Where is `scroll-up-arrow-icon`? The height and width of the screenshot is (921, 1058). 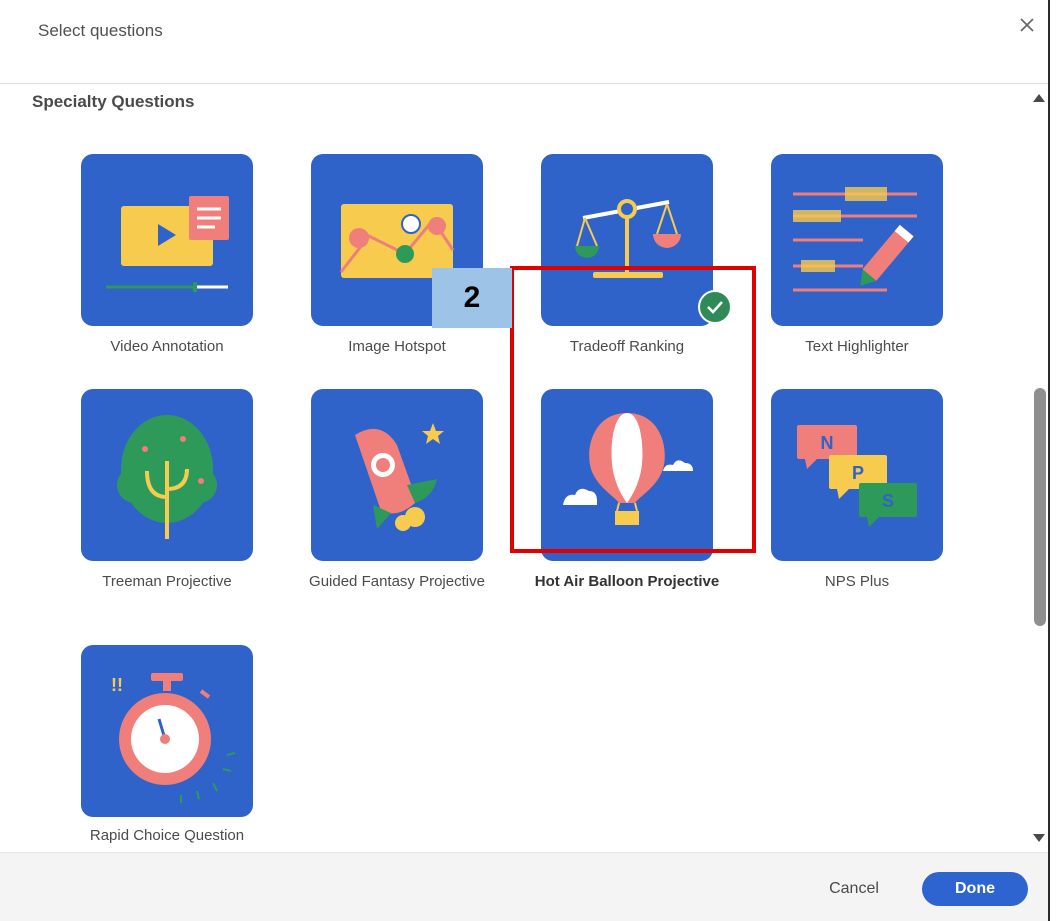 scroll-up-arrow-icon is located at coordinates (1039, 98).